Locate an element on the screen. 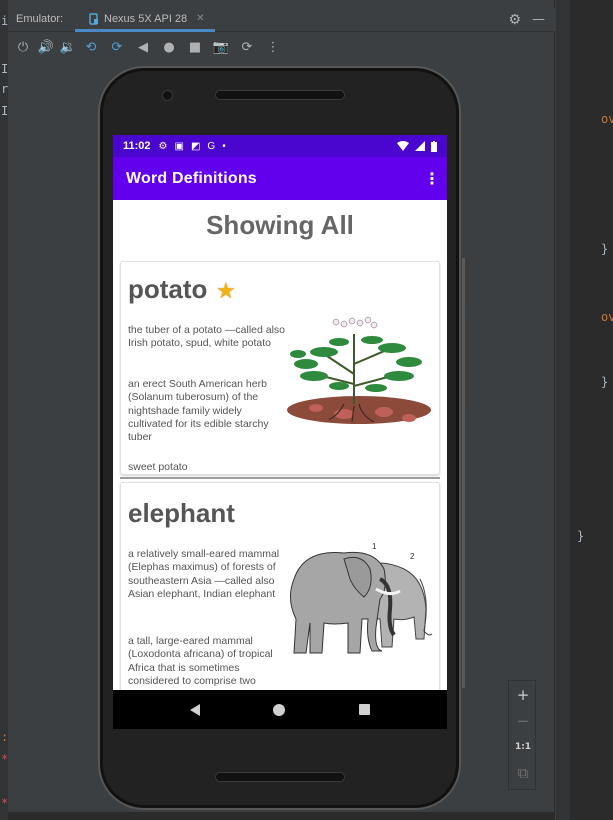 This screenshot has height=820, width=613. app-bar: Word Definitions ⋮ is located at coordinates (280, 178).